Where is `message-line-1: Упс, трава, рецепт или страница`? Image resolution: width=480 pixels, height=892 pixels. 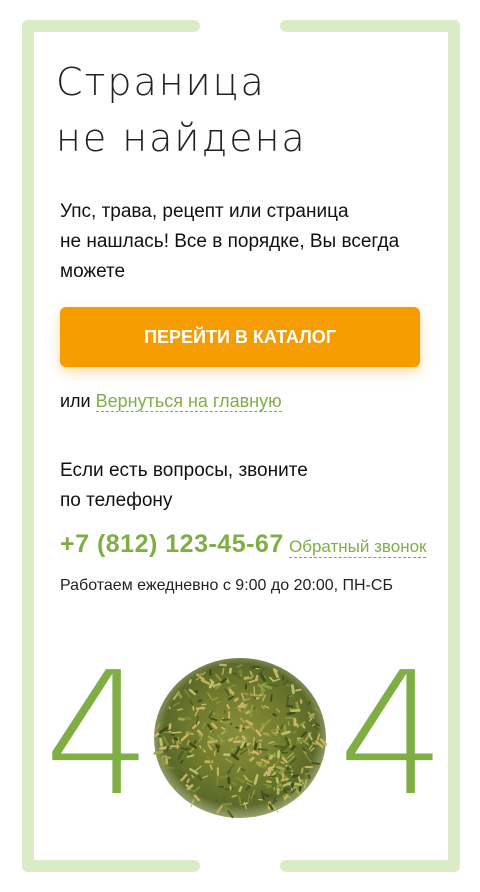 message-line-1: Упс, трава, рецепт или страница is located at coordinates (204, 211).